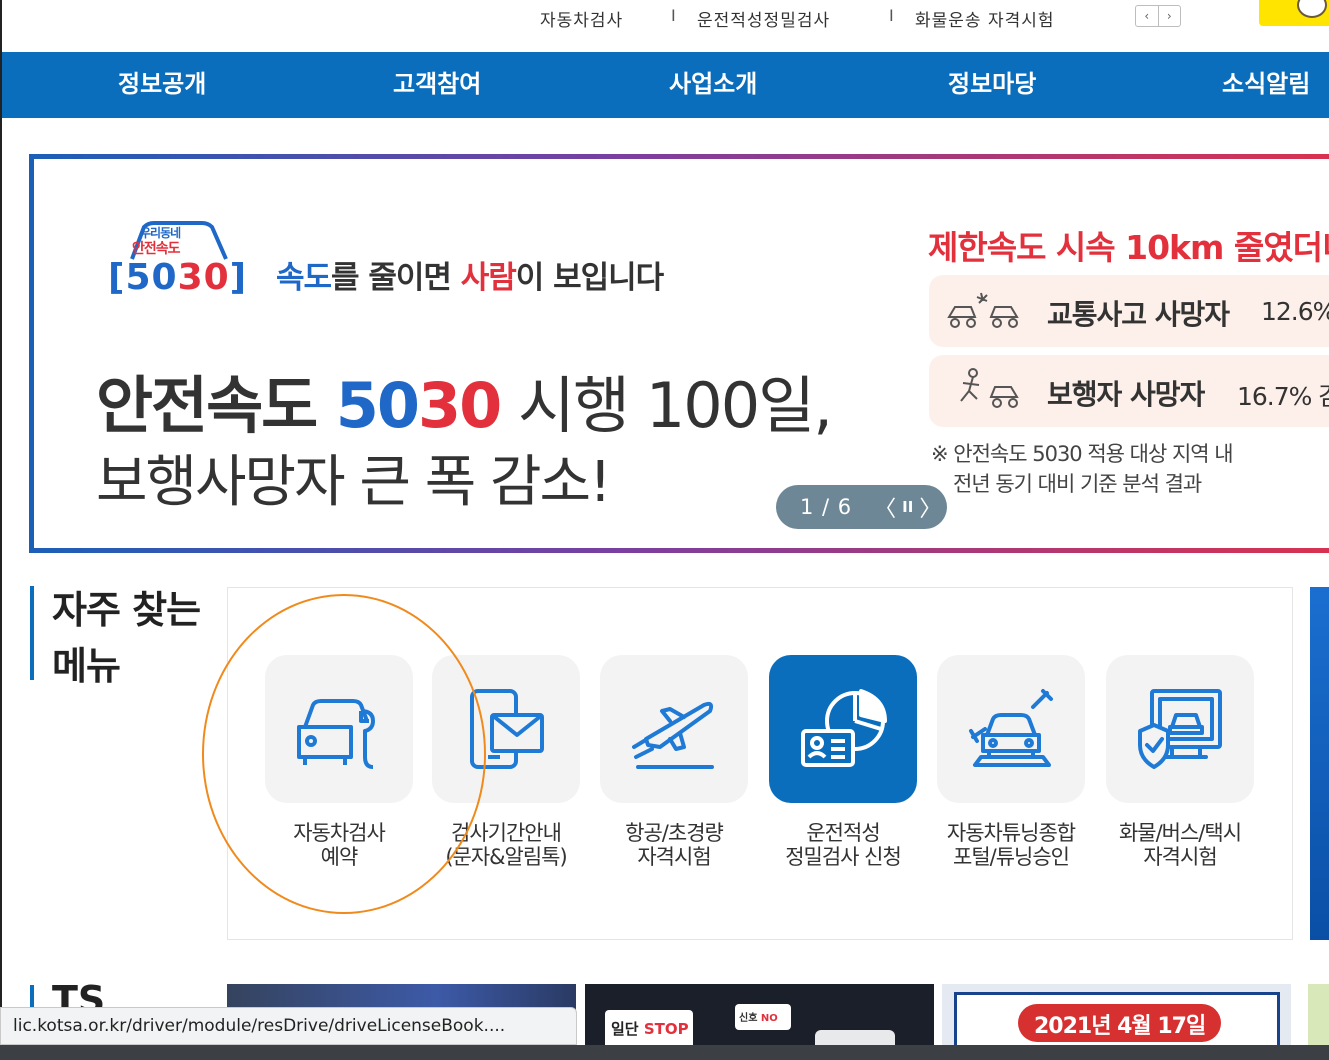 Image resolution: width=1329 pixels, height=1060 pixels. I want to click on id-chart-icon, so click(844, 728).